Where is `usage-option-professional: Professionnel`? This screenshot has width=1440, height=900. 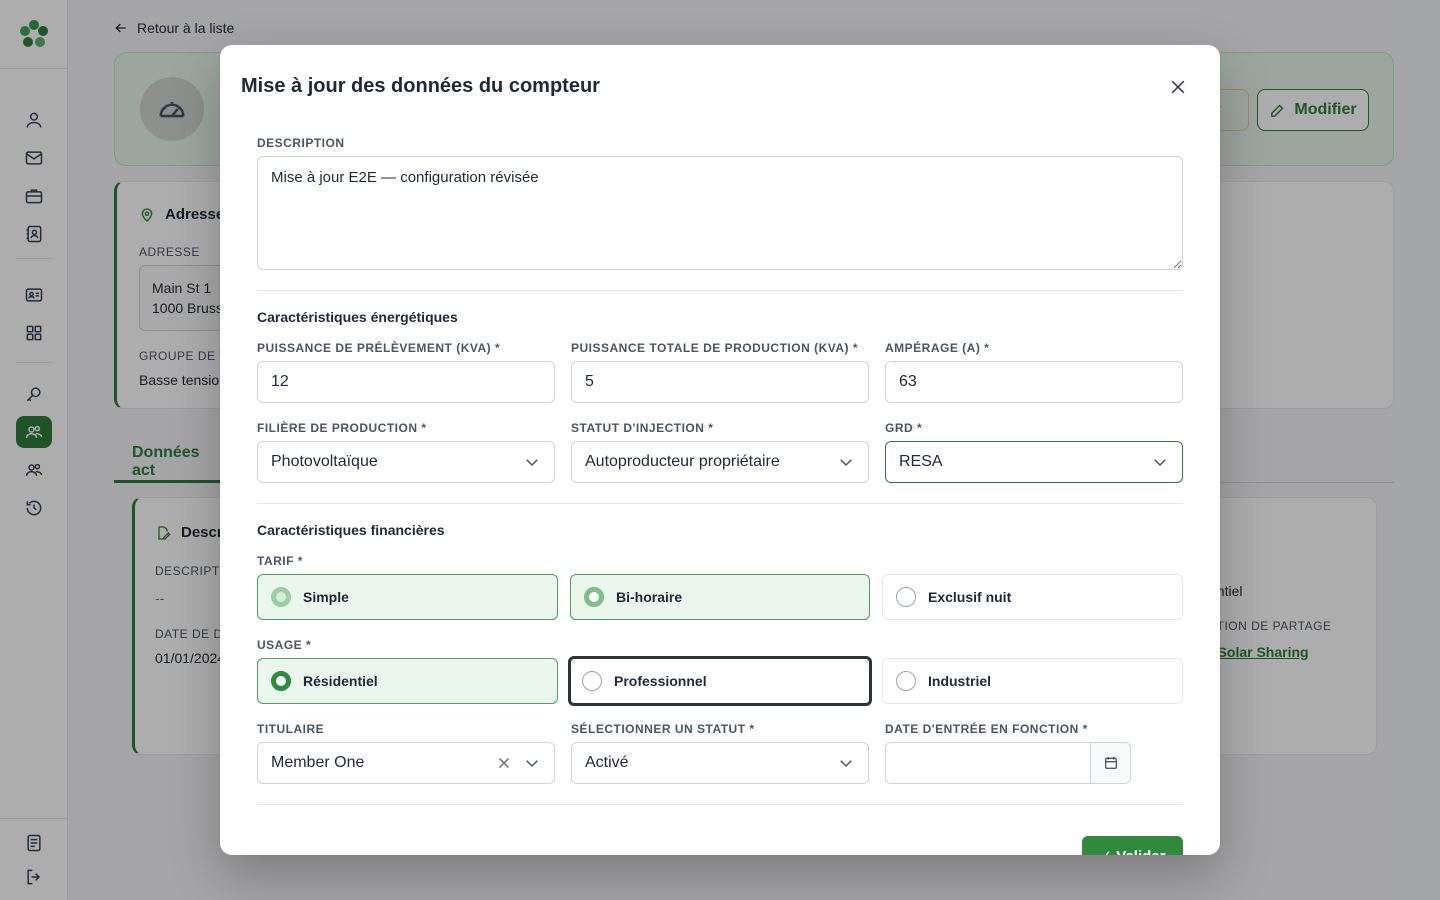 usage-option-professional: Professionnel is located at coordinates (720, 681).